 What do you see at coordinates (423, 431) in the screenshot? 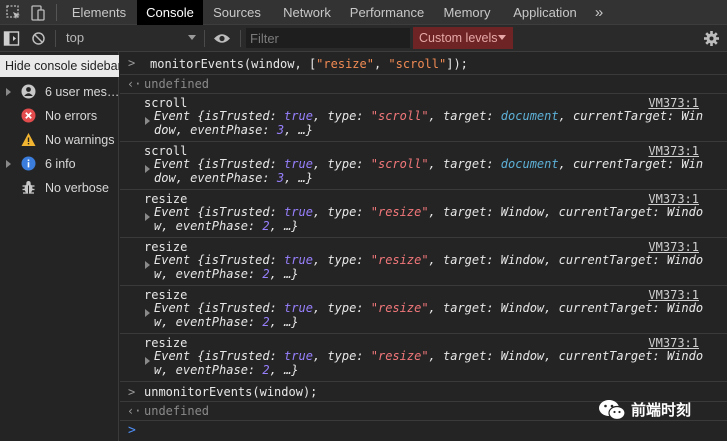
I see `console-prompt-row: >` at bounding box center [423, 431].